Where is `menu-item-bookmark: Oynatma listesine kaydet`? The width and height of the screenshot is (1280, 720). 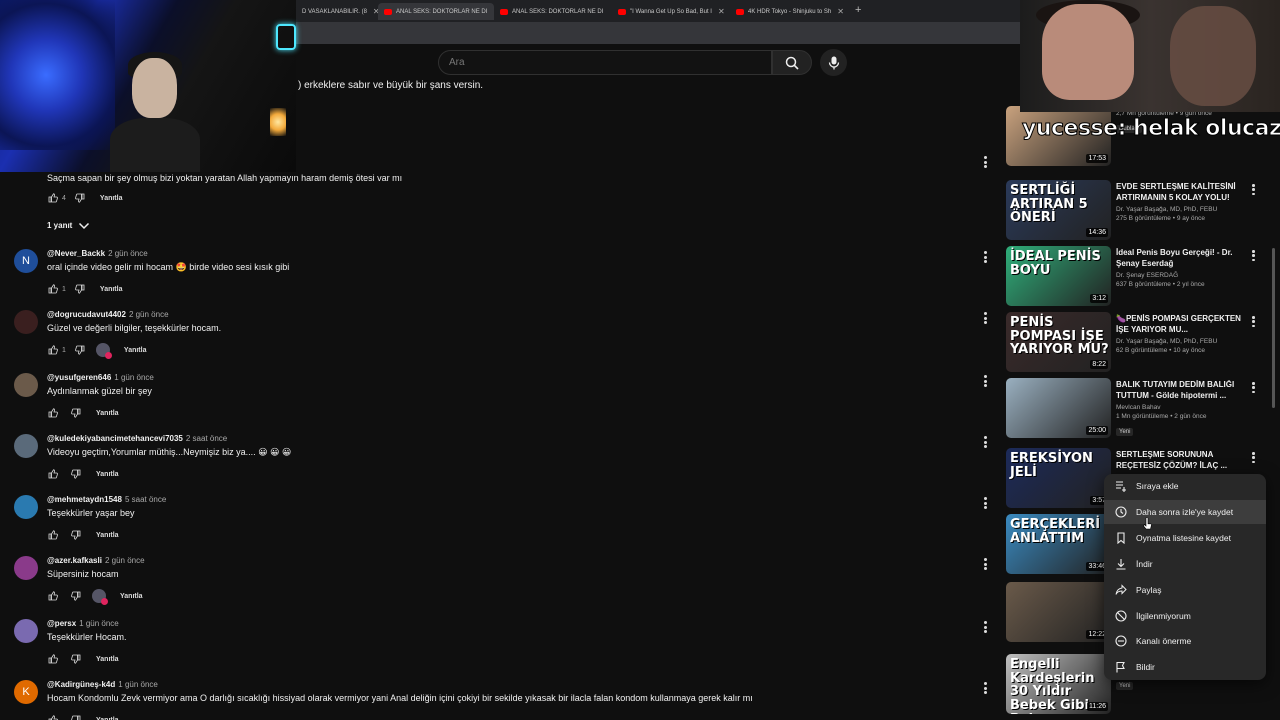 menu-item-bookmark: Oynatma listesine kaydet is located at coordinates (1185, 538).